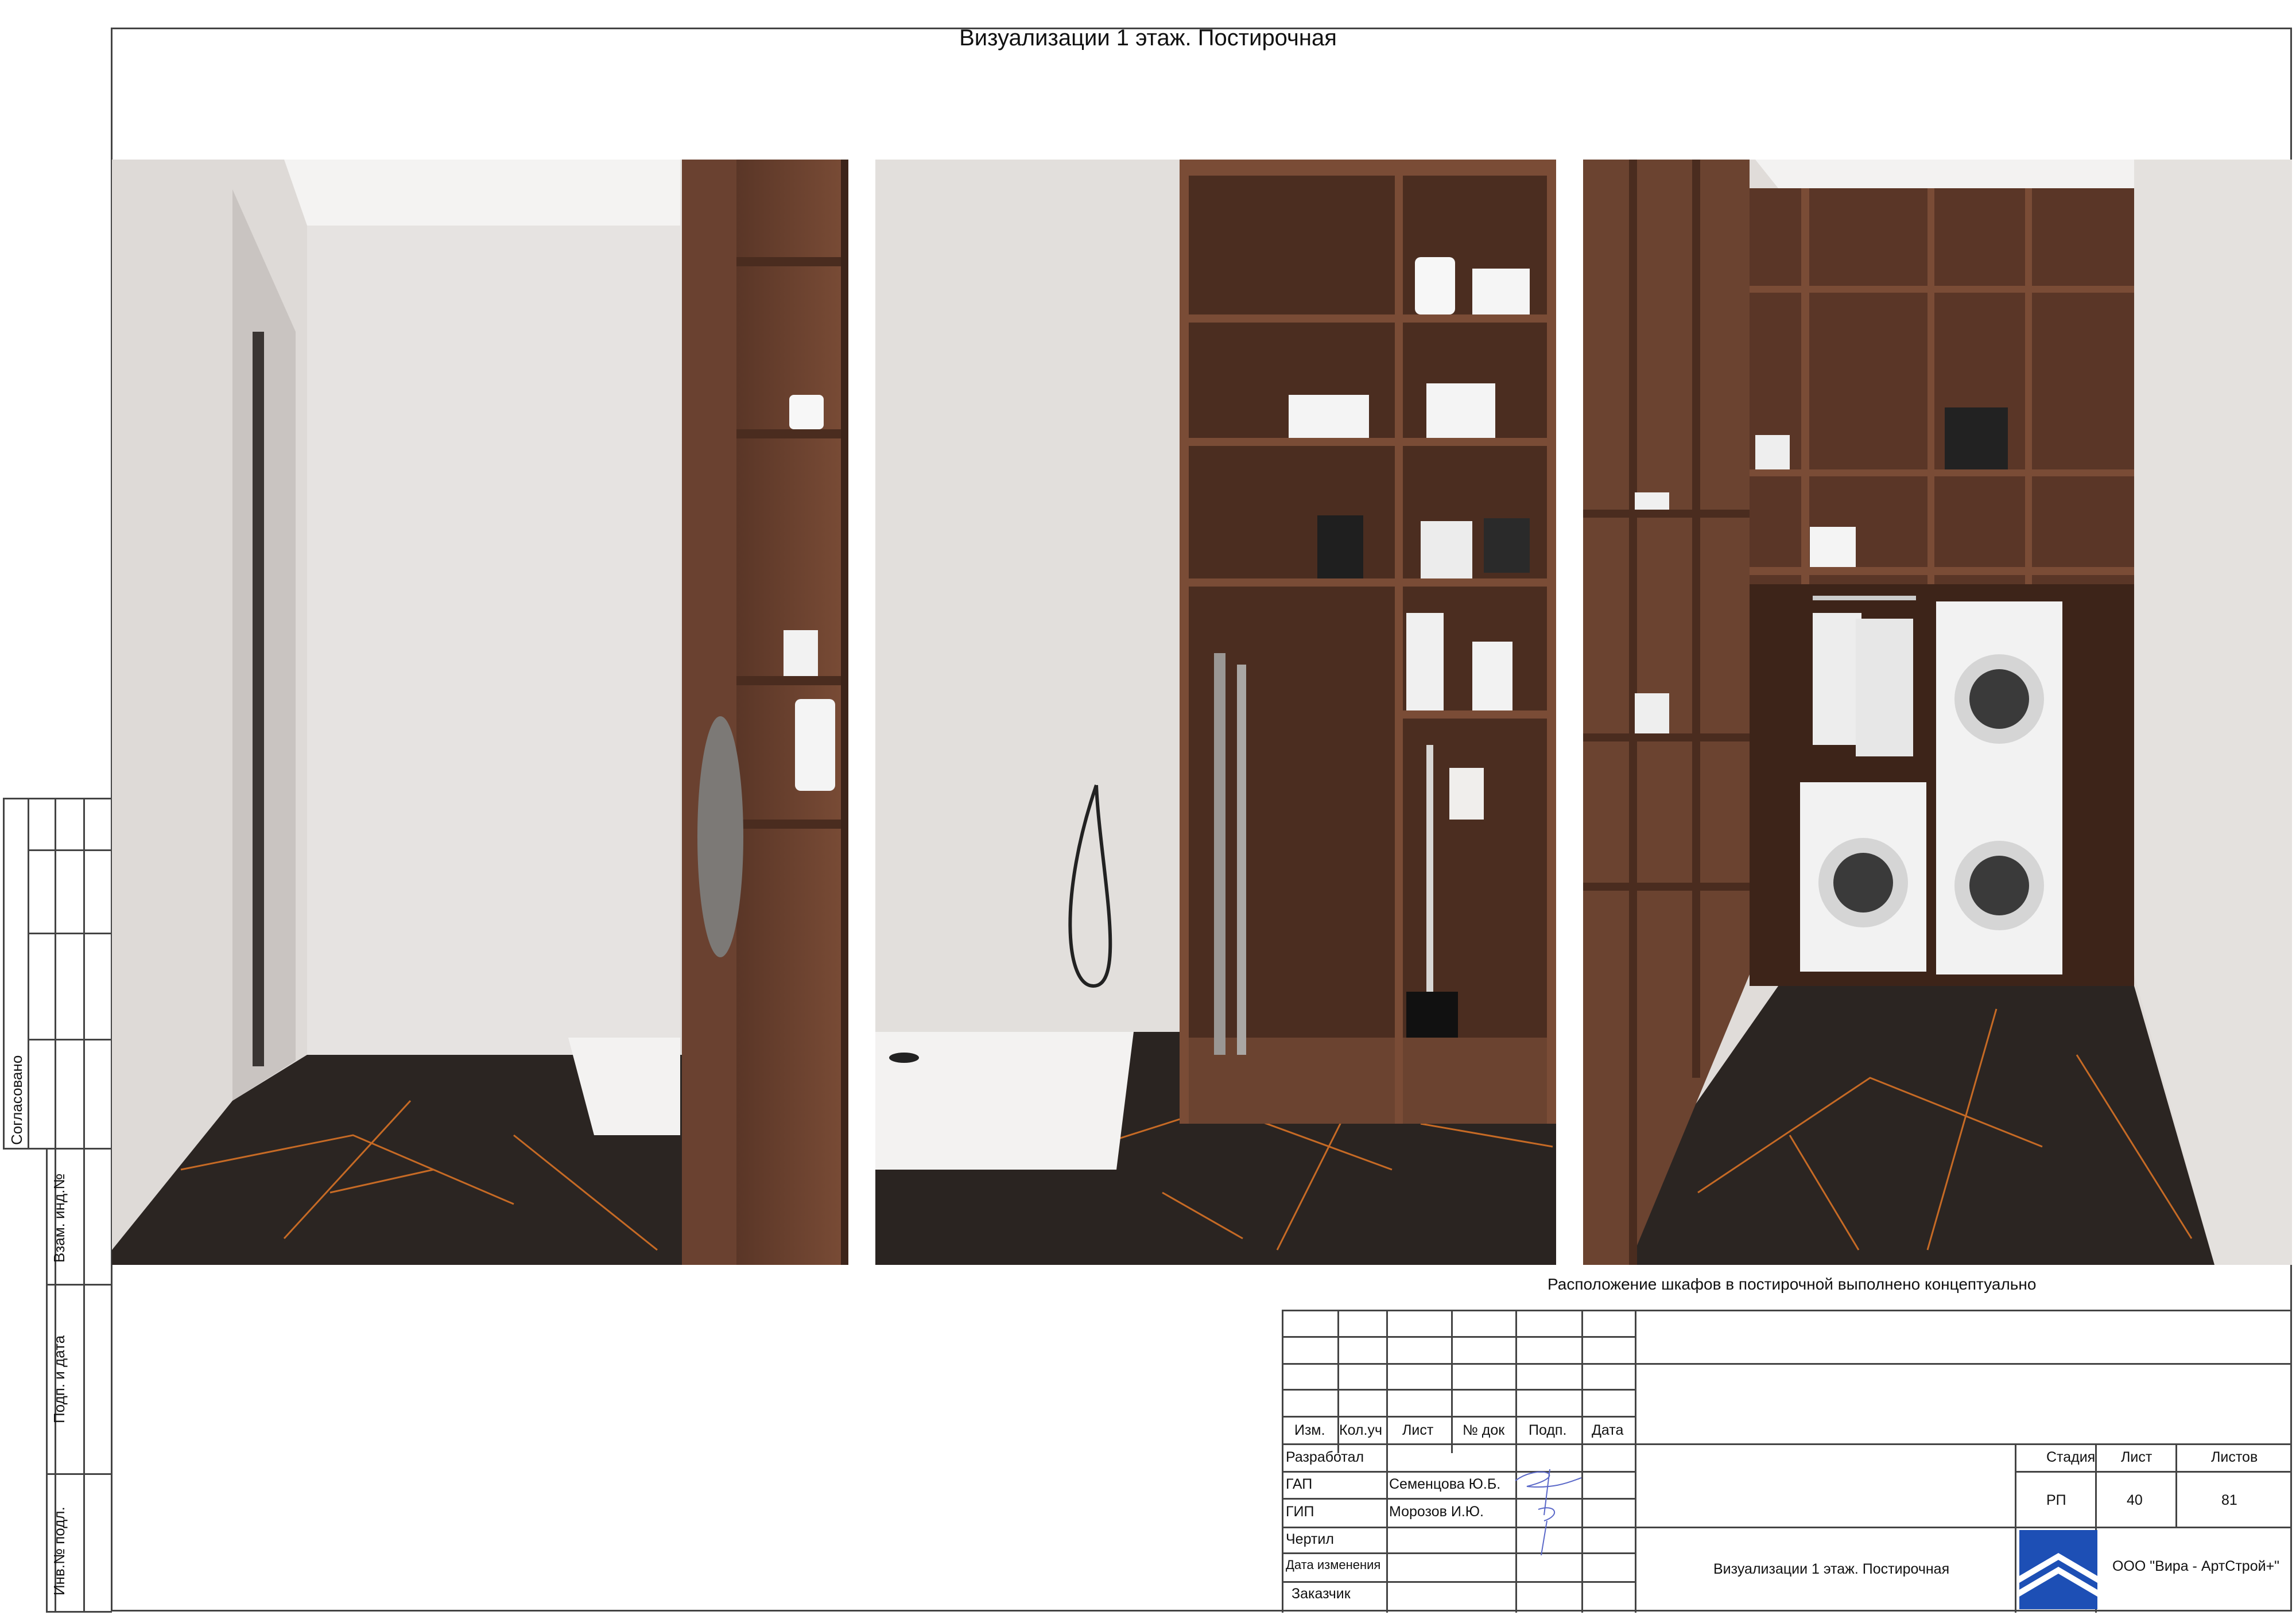 The image size is (2296, 1623). What do you see at coordinates (59, 1550) in the screenshot?
I see `stamp-inv-orig: Инв.№ подл.` at bounding box center [59, 1550].